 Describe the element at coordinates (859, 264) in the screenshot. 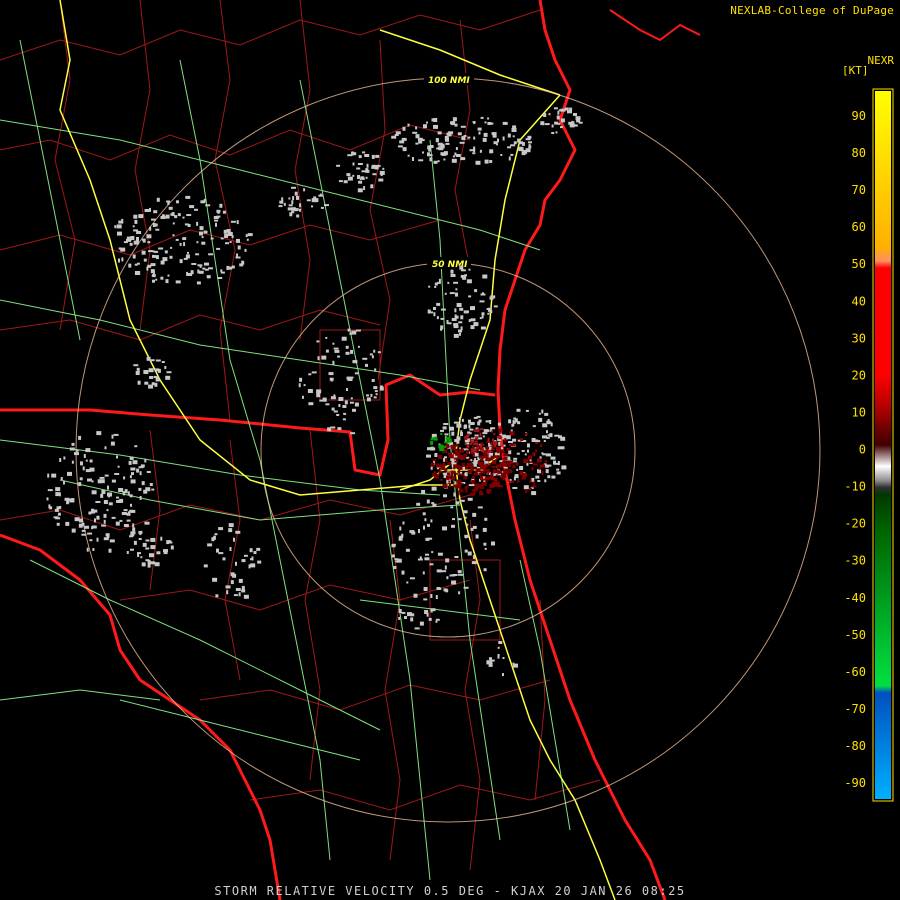

I see `scale-tick-label: 50` at that location.